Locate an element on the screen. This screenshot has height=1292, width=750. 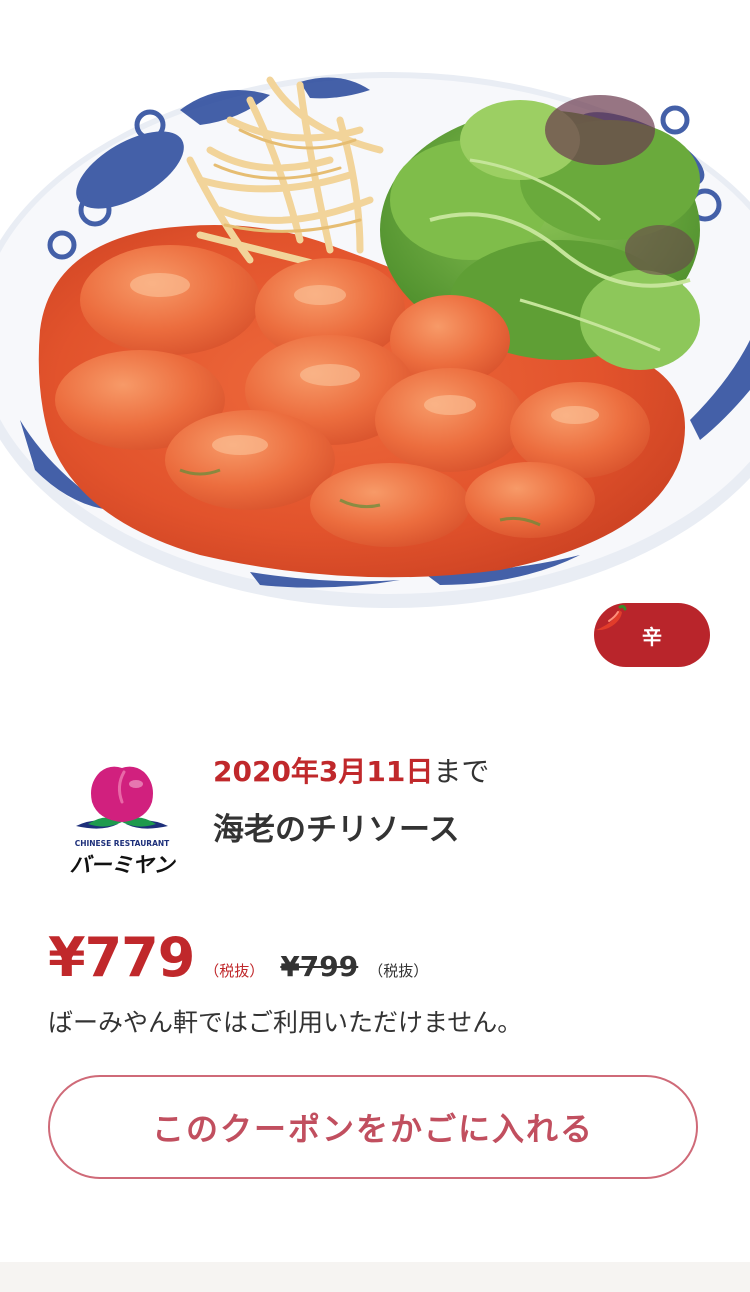
product-name: 海老のチリソース is located at coordinates (336, 830).